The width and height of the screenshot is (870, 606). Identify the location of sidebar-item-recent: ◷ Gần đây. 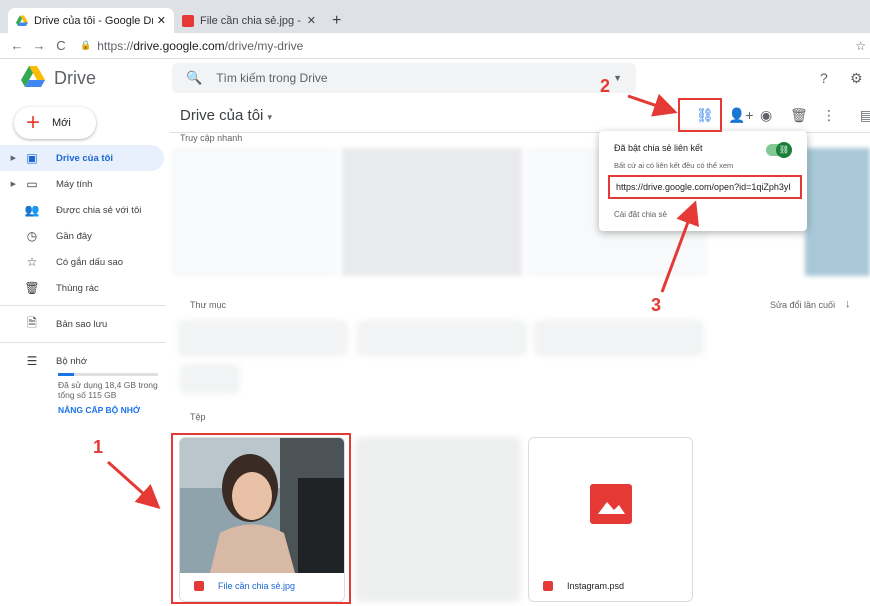
(82, 236).